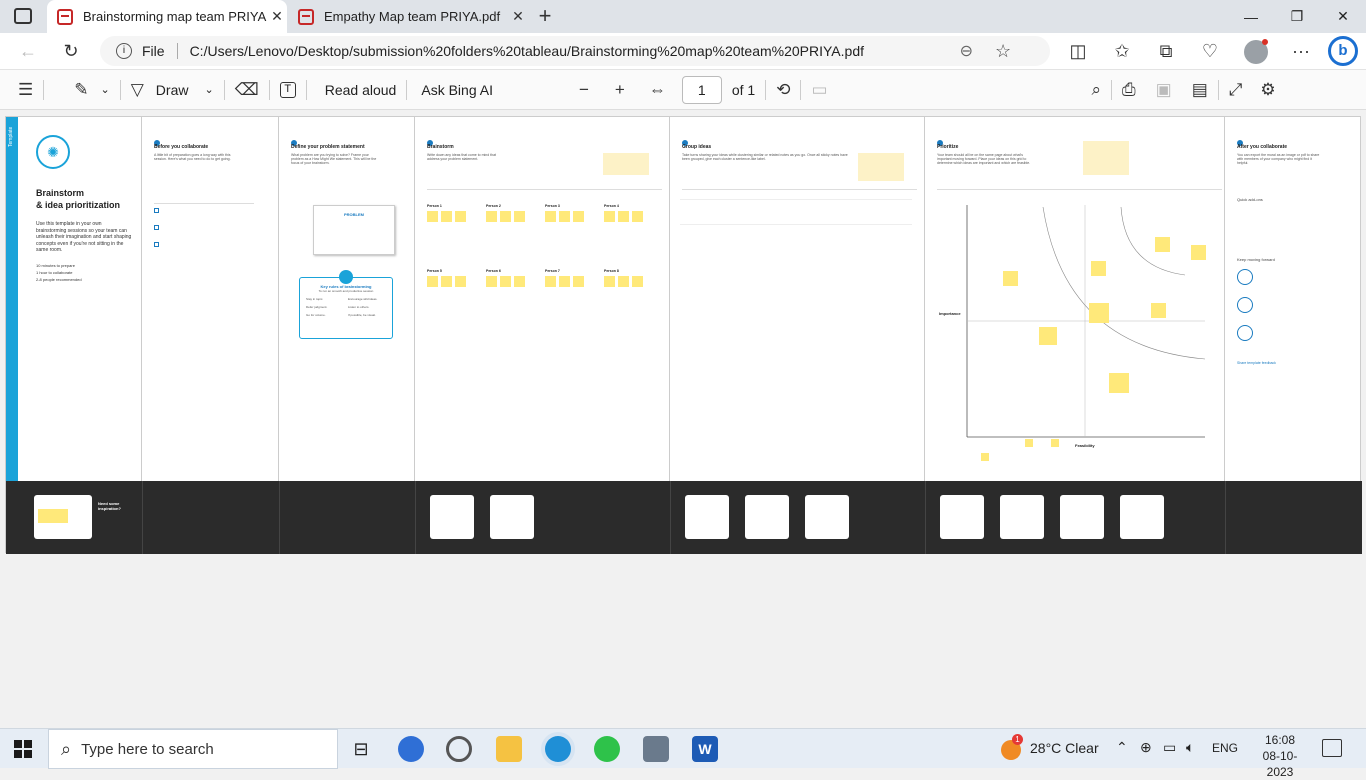 This screenshot has width=1366, height=780. What do you see at coordinates (1078, 51) in the screenshot?
I see `split-screen-icon: ◫` at bounding box center [1078, 51].